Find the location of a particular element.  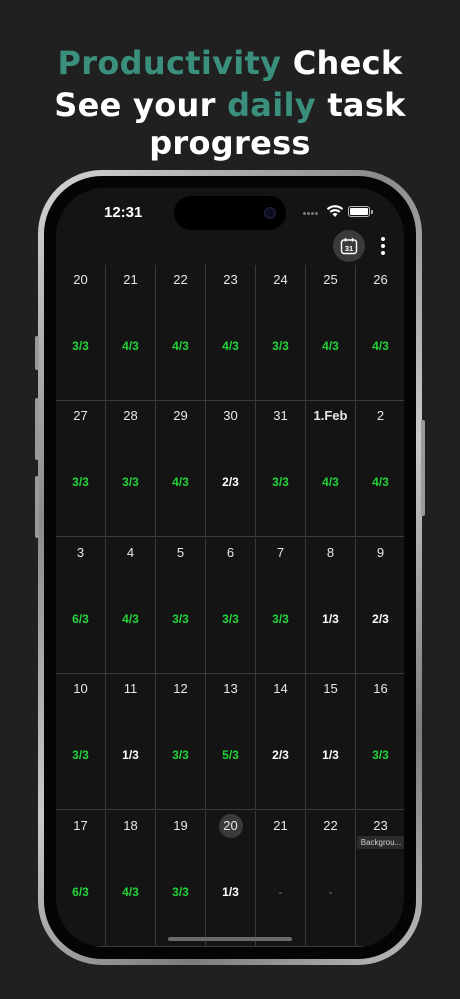

status-time: 12:31 is located at coordinates (123, 212).